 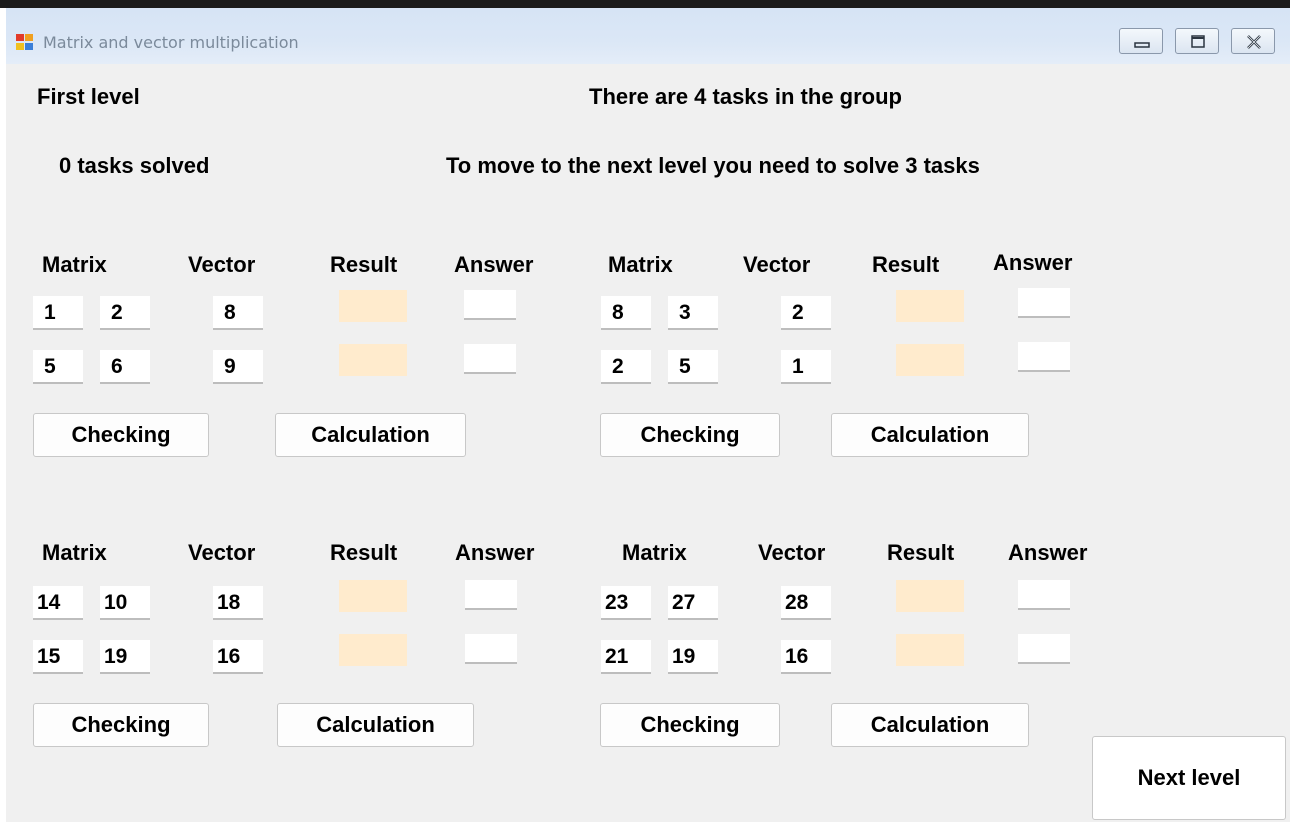 I want to click on tasks-count-label: There are 4 tasks in the group, so click(x=745, y=96).